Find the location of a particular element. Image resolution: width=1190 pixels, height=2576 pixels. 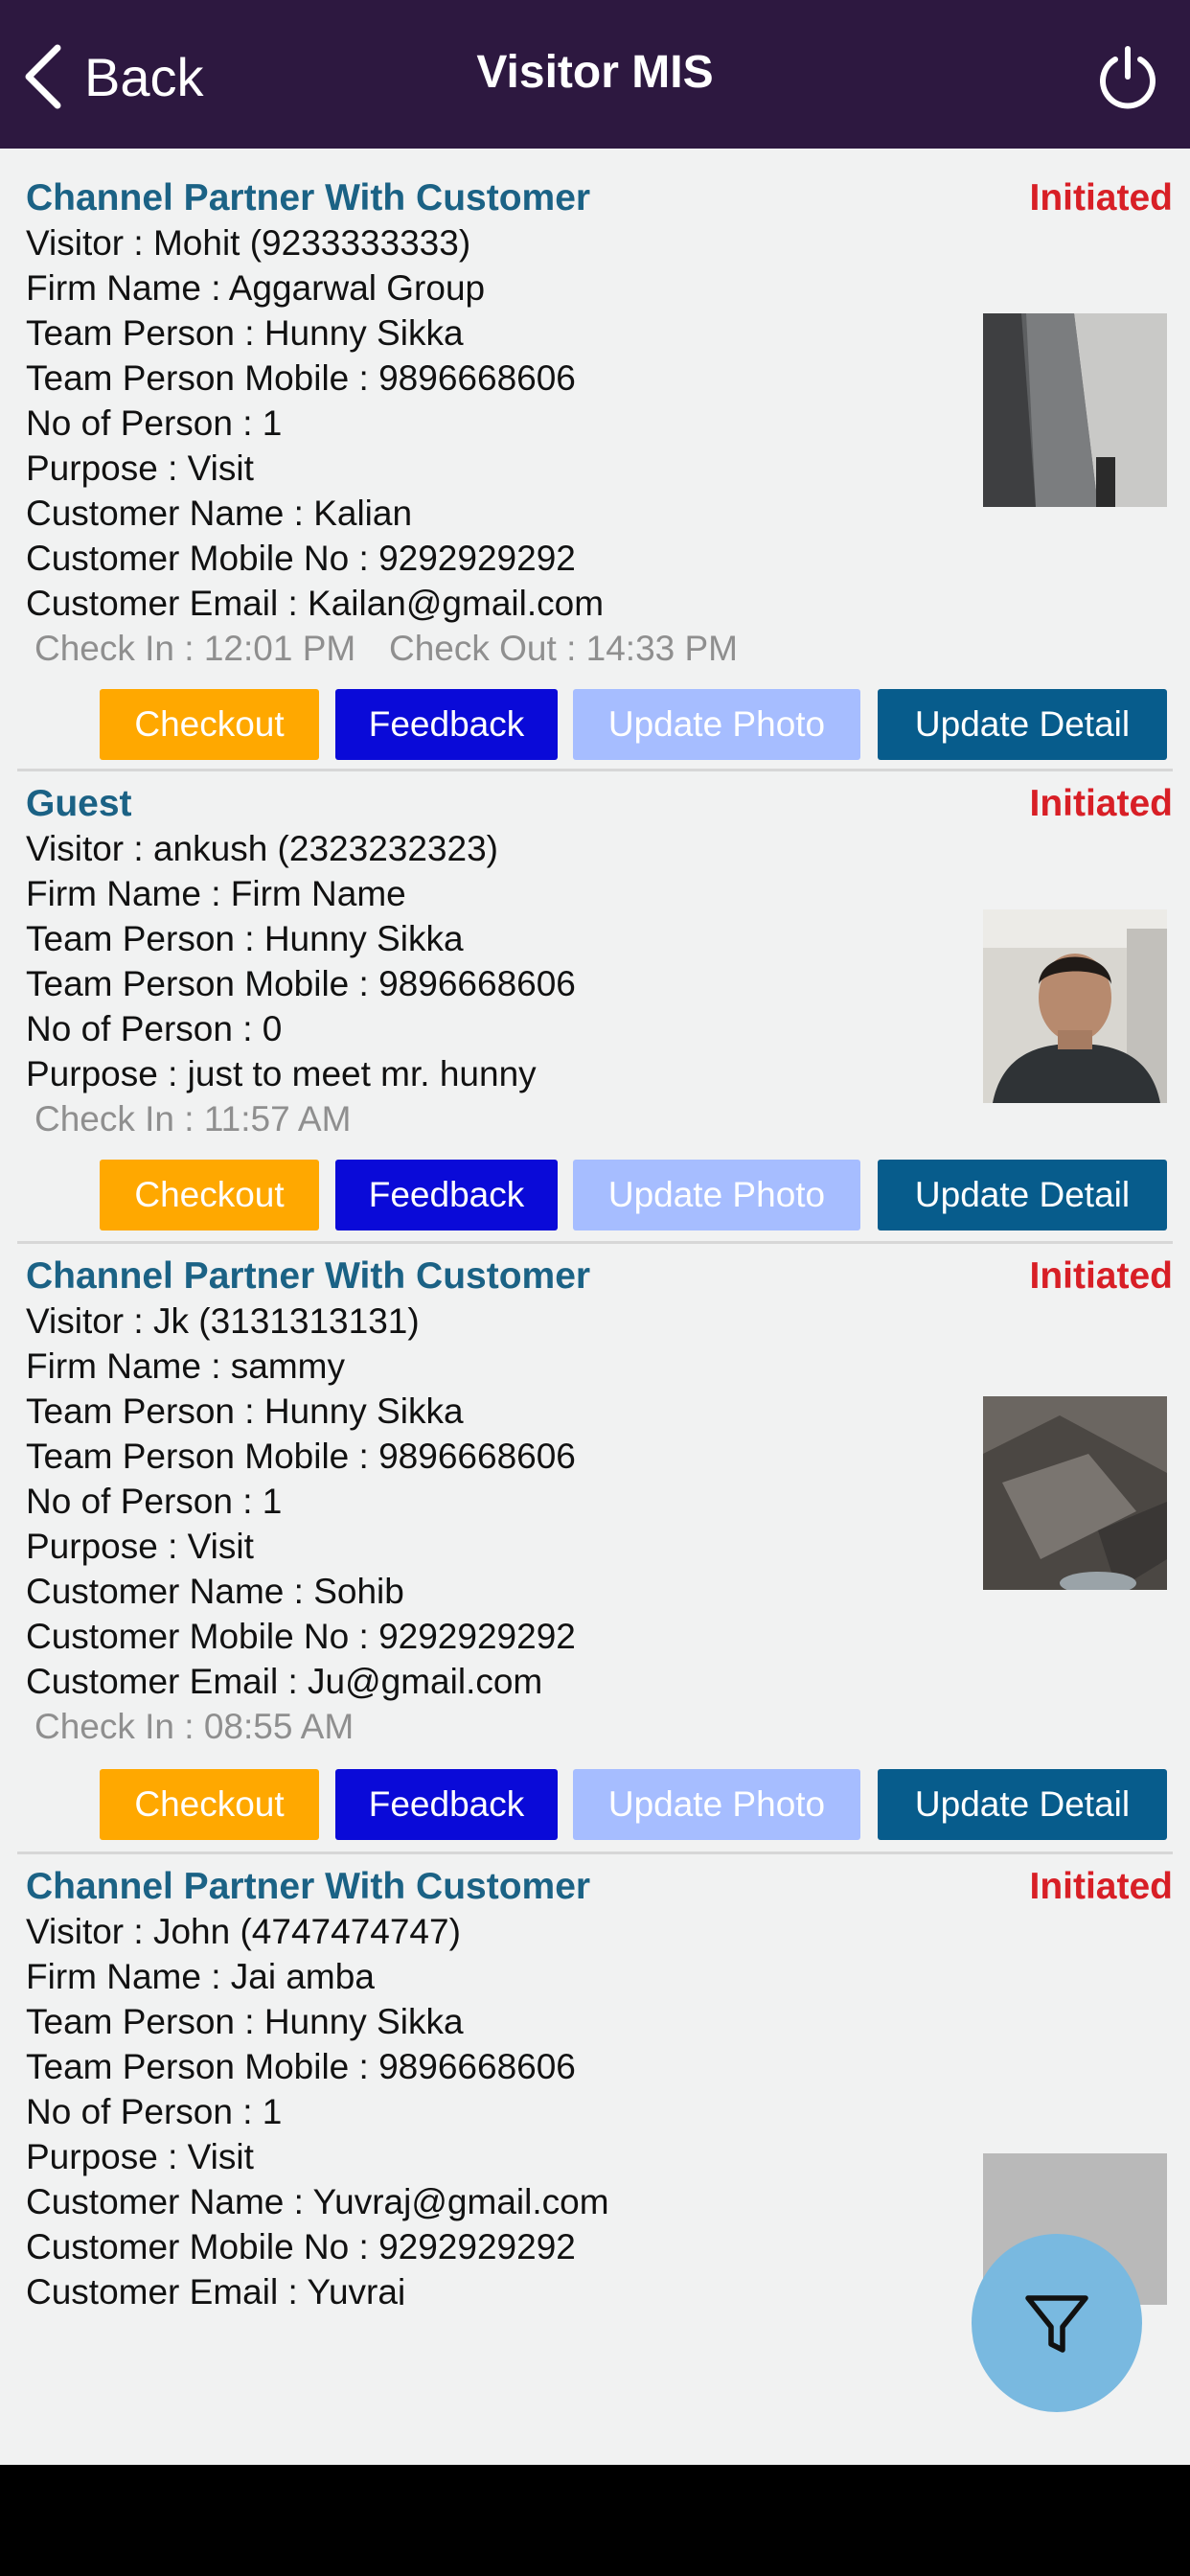

visitor-detail: Firm Name : sammy is located at coordinates (186, 1366).